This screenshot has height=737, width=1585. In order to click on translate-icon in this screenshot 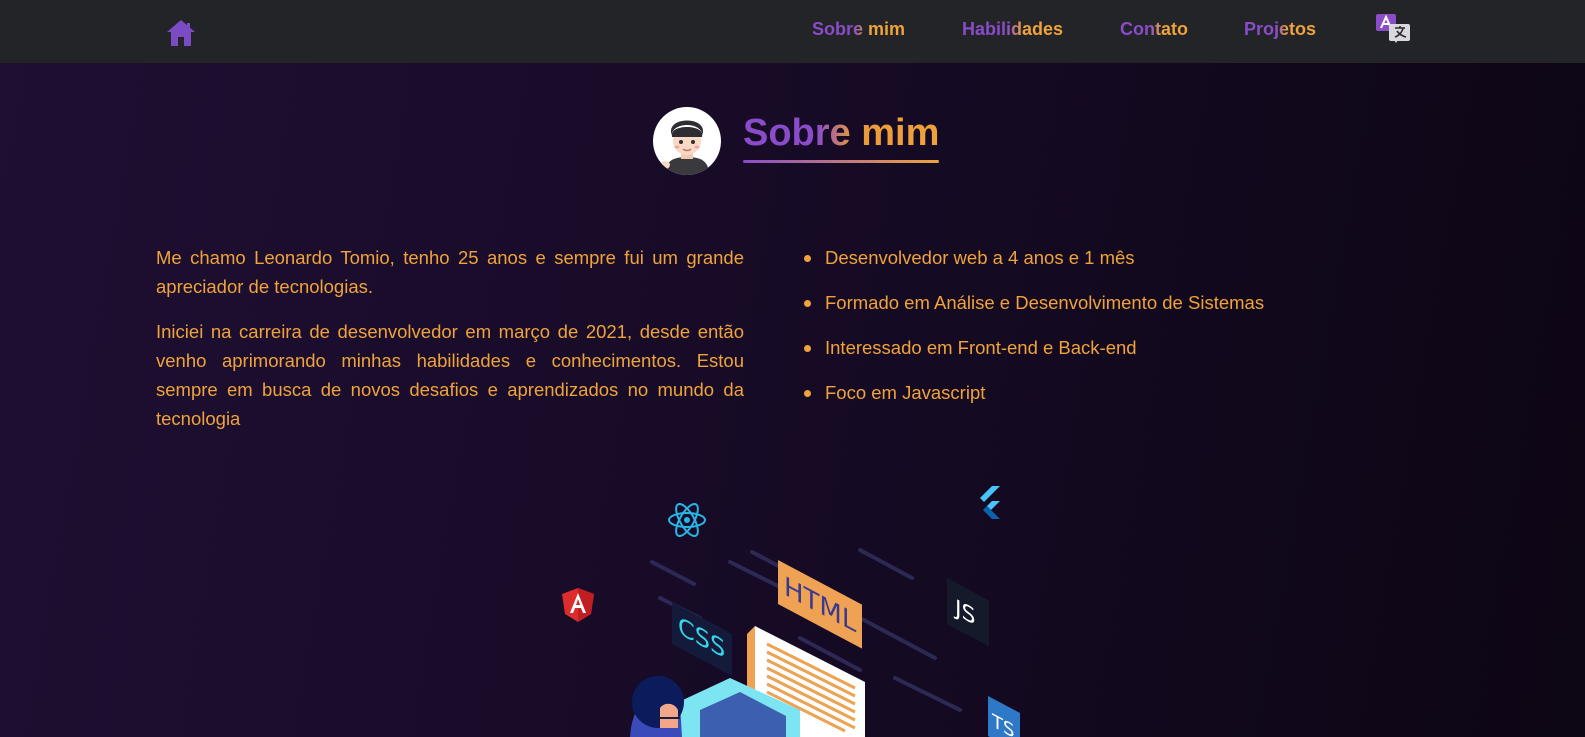, I will do `click(1394, 29)`.